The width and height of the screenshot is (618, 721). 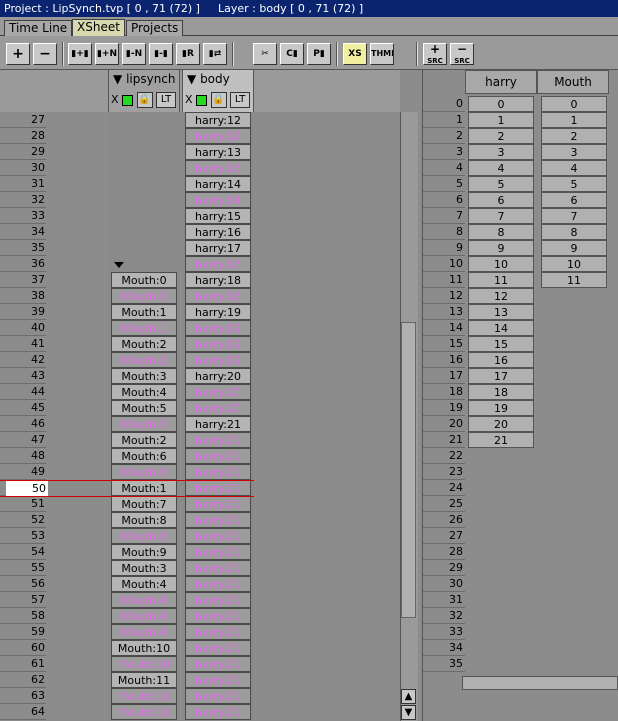 I want to click on frame-number: 64, so click(x=23, y=712).